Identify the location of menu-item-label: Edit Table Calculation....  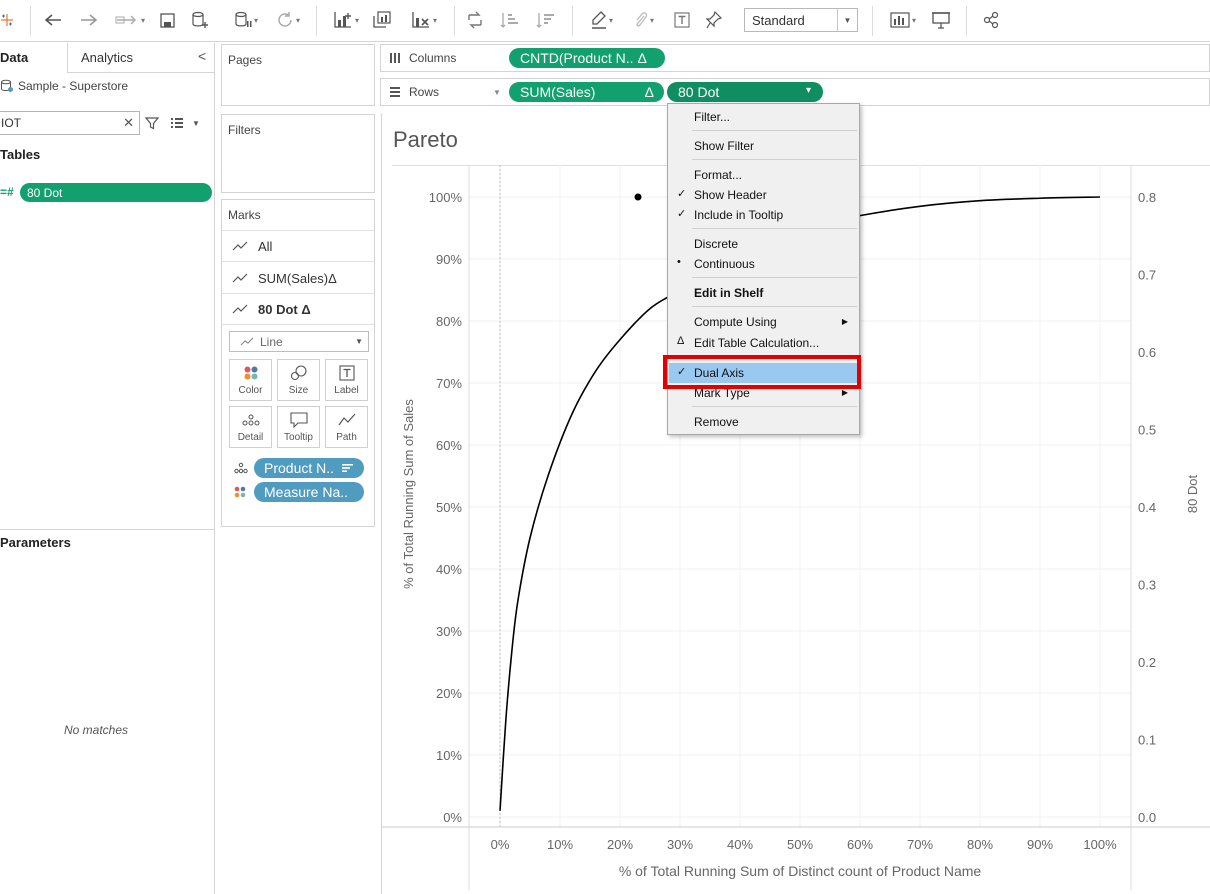
(757, 343).